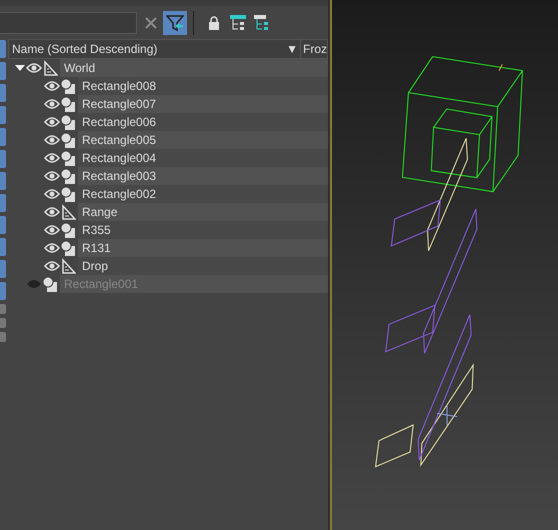 The height and width of the screenshot is (530, 558). Describe the element at coordinates (203, 176) in the screenshot. I see `object-name: Rectangle003` at that location.